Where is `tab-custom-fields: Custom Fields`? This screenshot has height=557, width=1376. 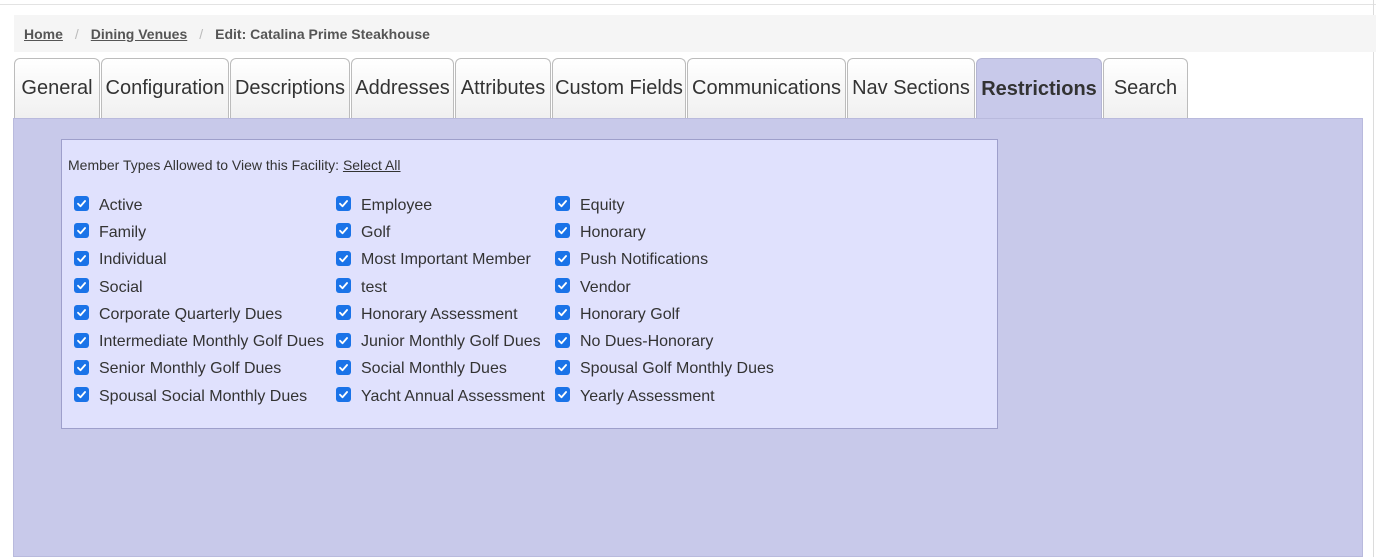
tab-custom-fields: Custom Fields is located at coordinates (619, 88).